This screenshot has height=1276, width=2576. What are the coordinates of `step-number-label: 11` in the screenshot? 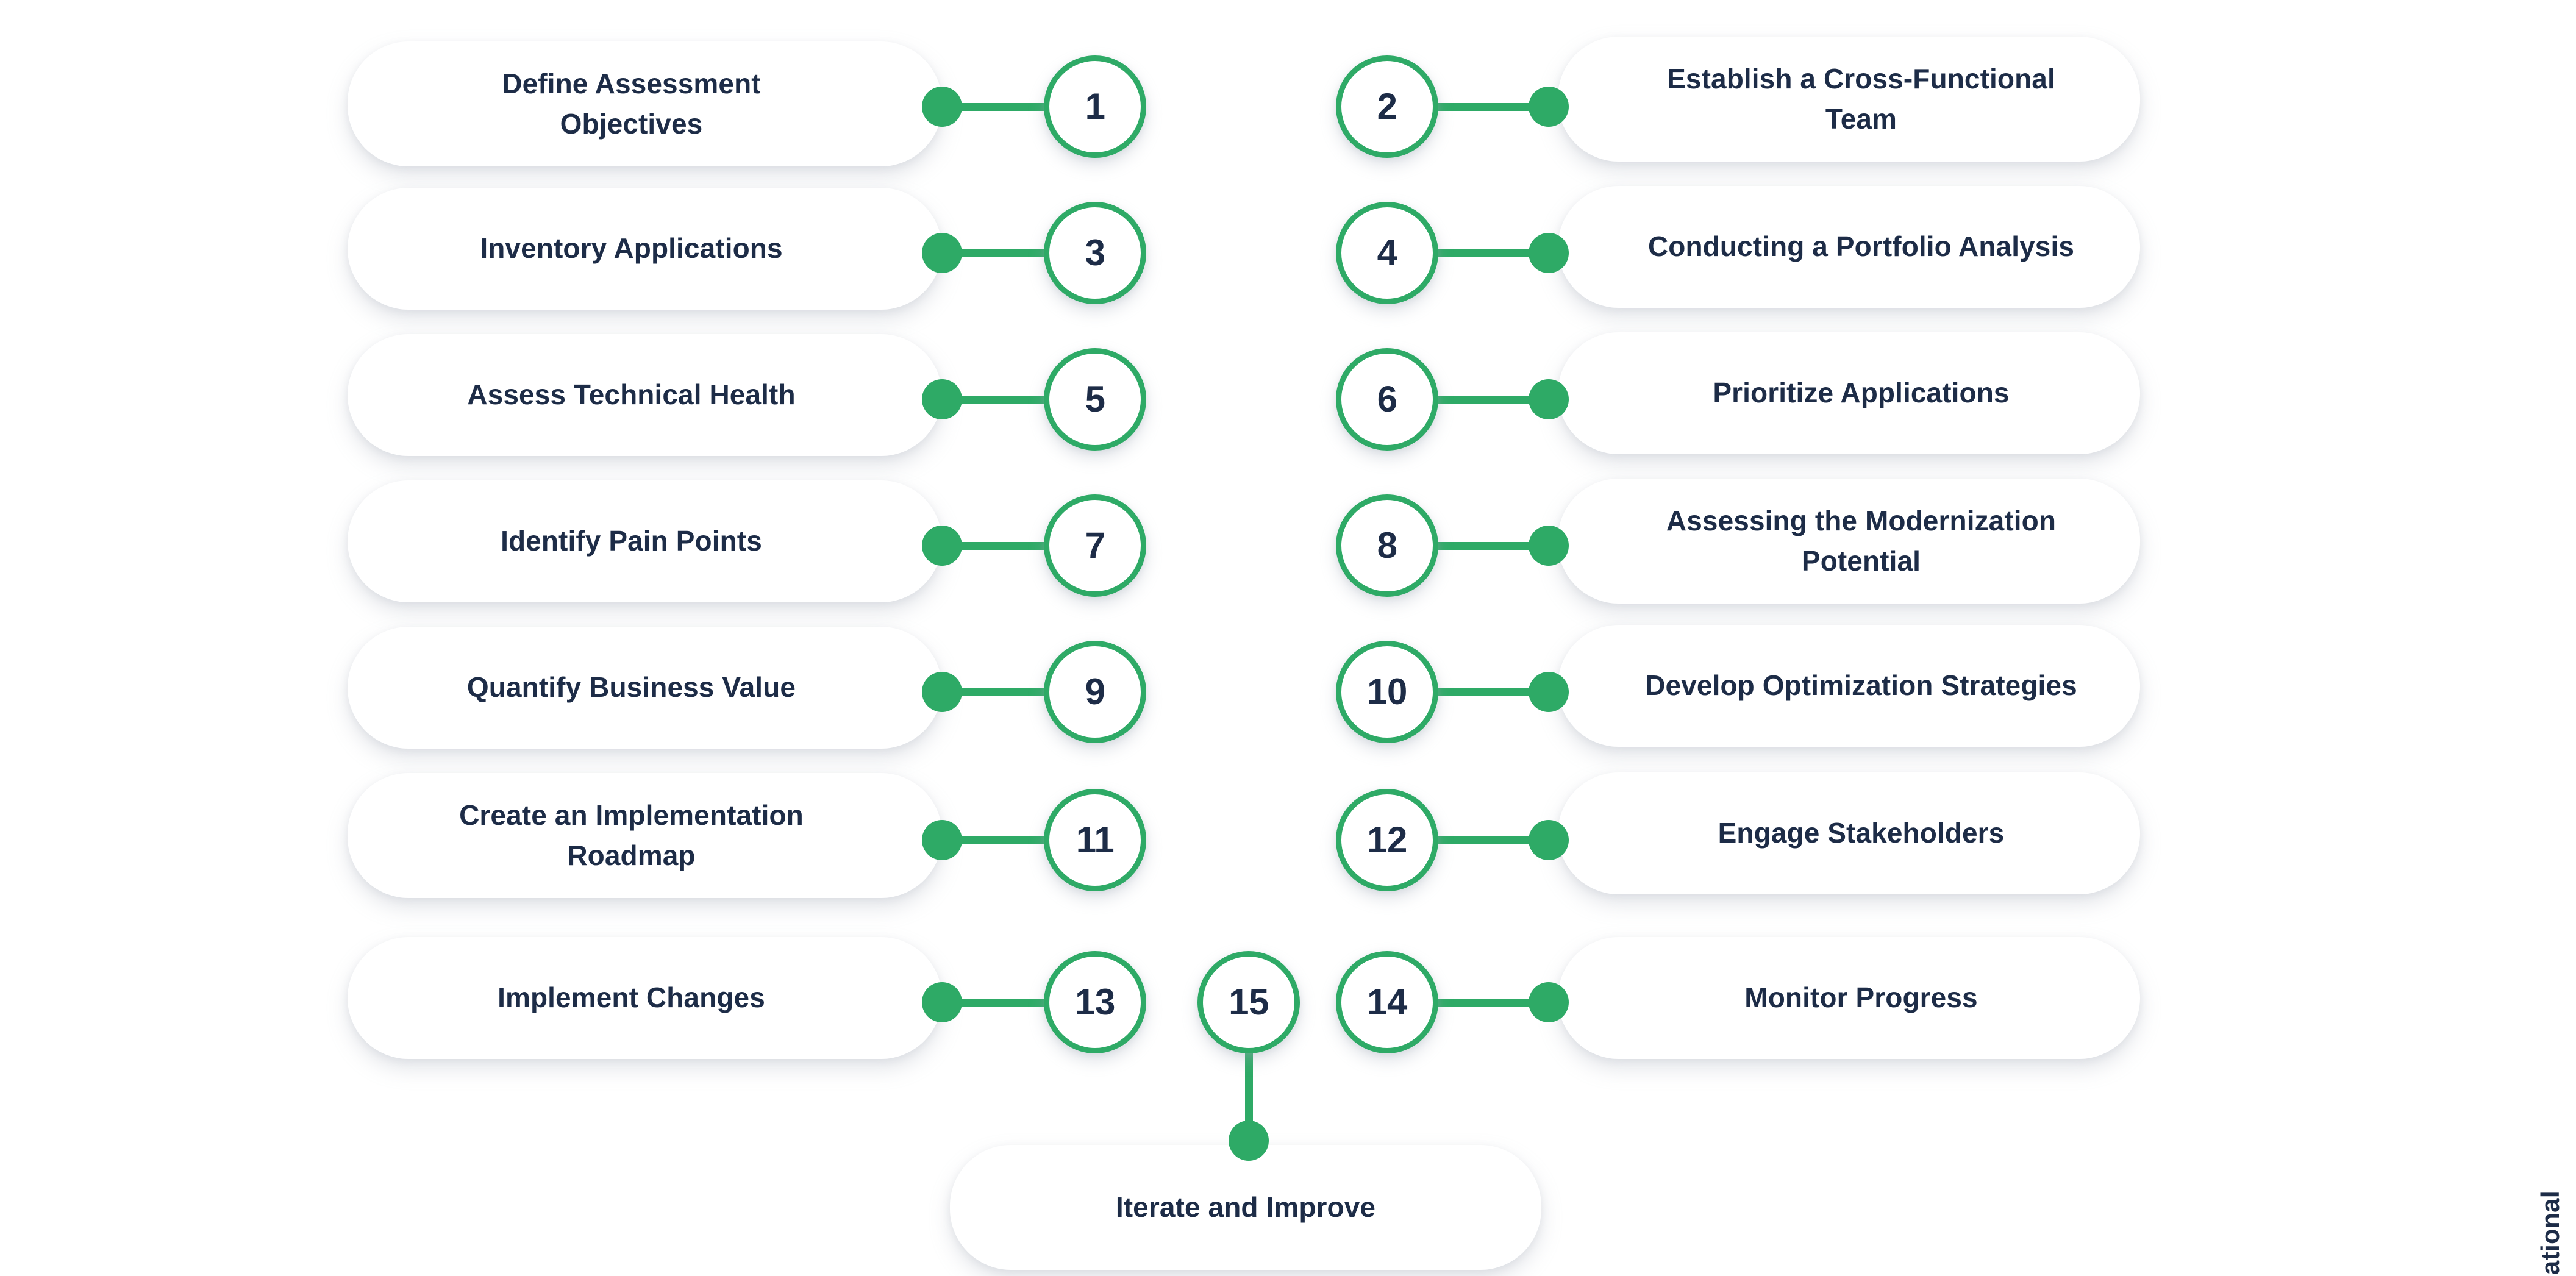 It's located at (1095, 839).